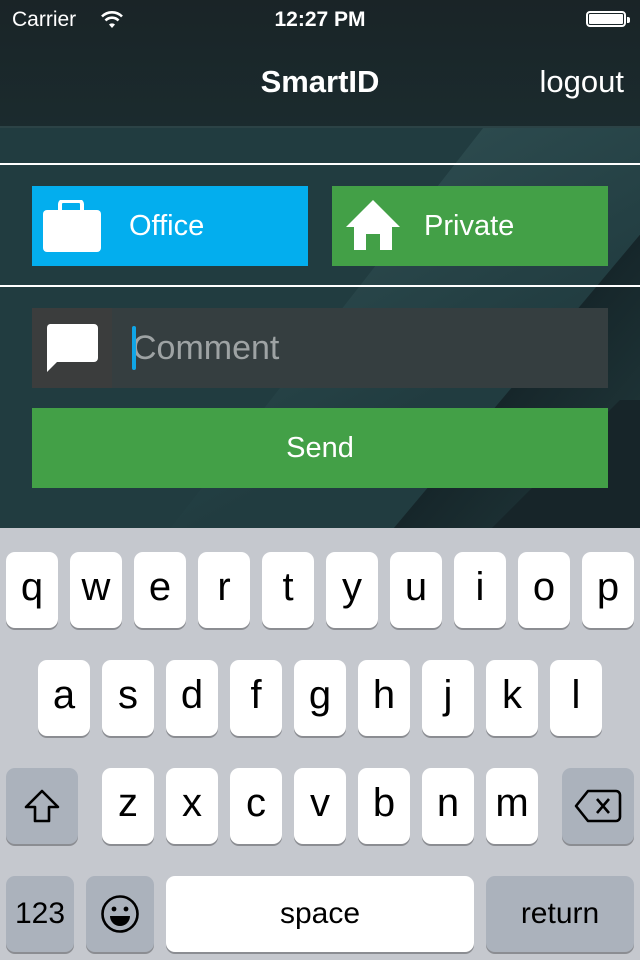 This screenshot has width=640, height=960. I want to click on key-n: n, so click(448, 806).